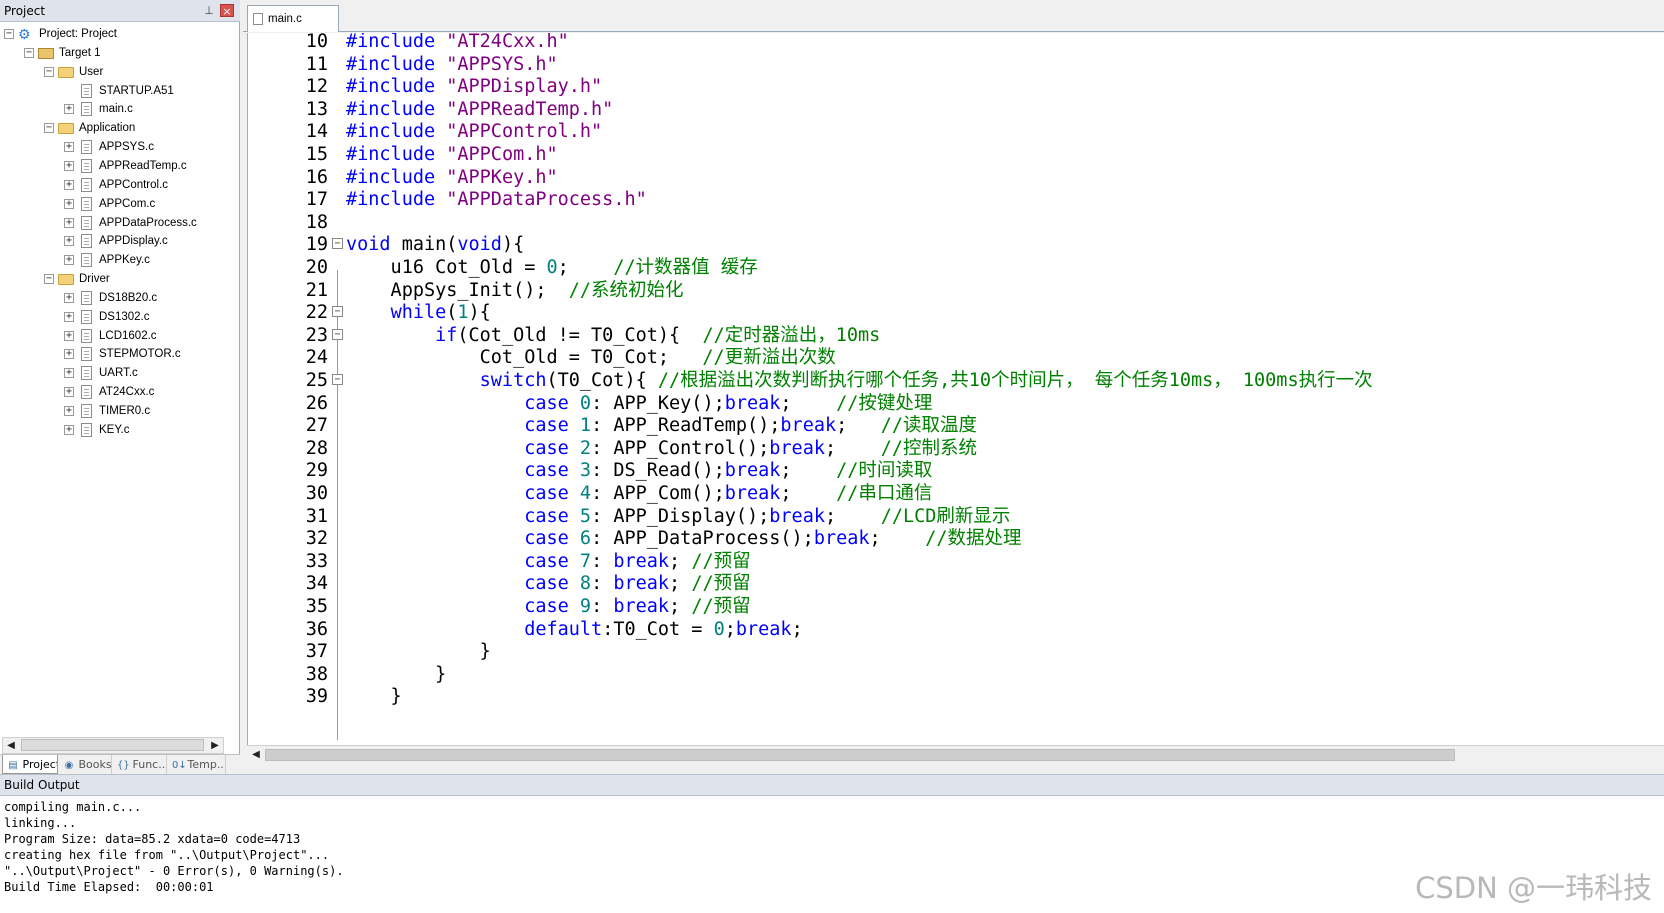  I want to click on code-line: 35 case 9: break; //预留, so click(956, 607).